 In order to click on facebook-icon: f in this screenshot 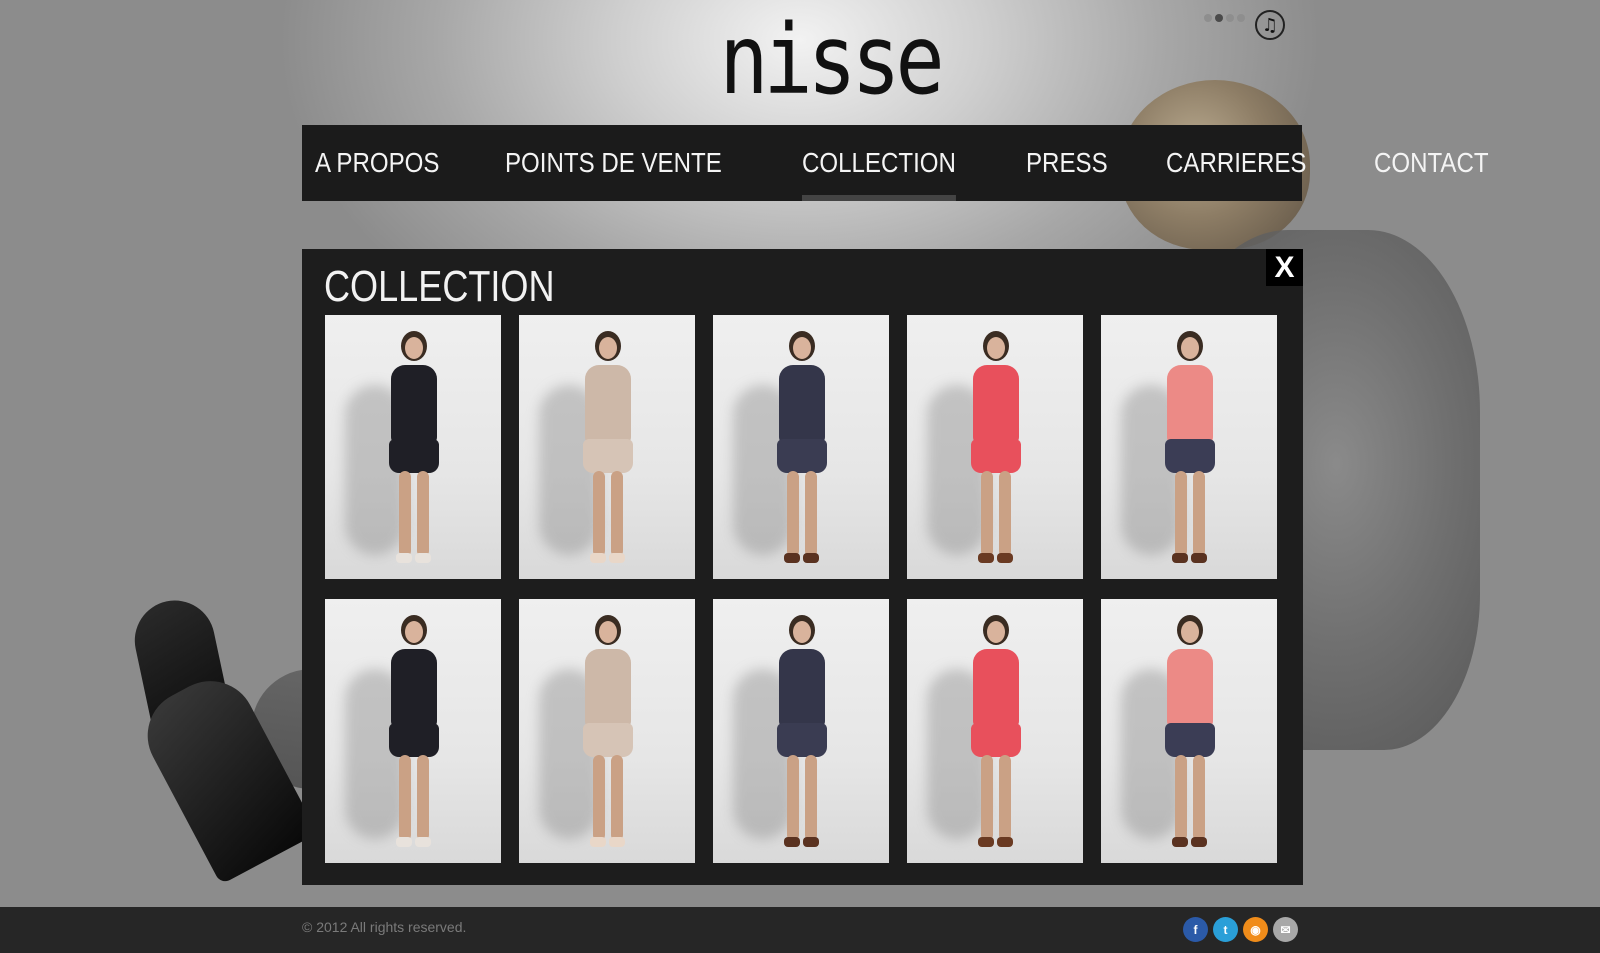, I will do `click(1195, 929)`.